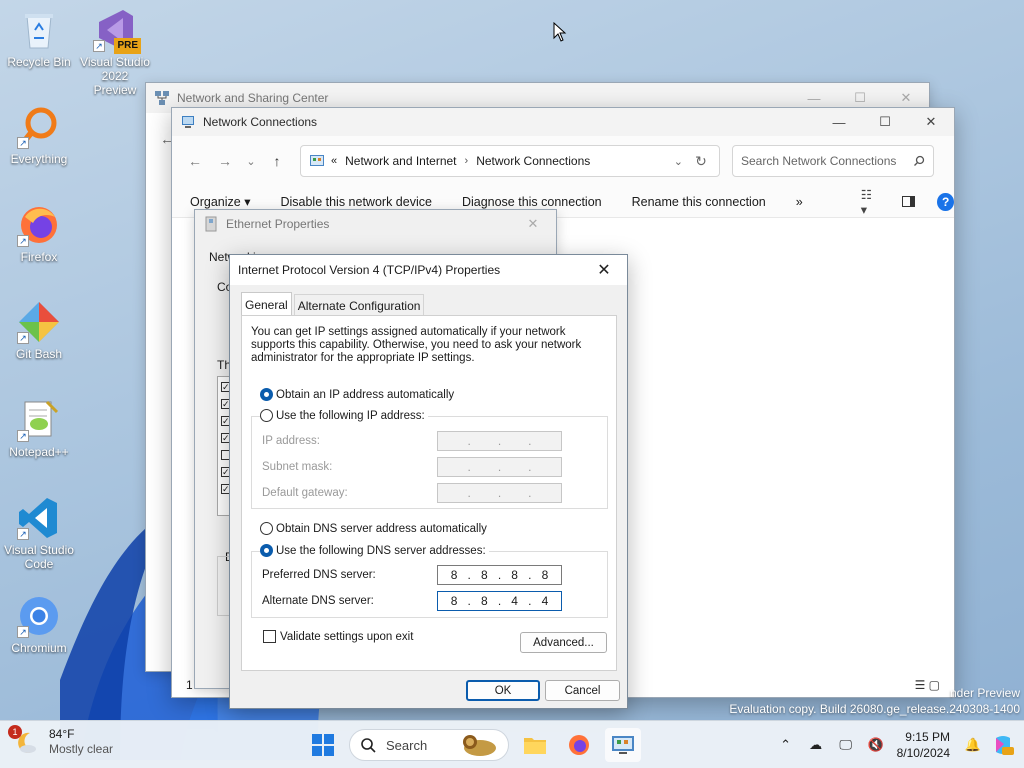 This screenshot has width=1024, height=768. I want to click on mouse-pointer-icon, so click(560, 32).